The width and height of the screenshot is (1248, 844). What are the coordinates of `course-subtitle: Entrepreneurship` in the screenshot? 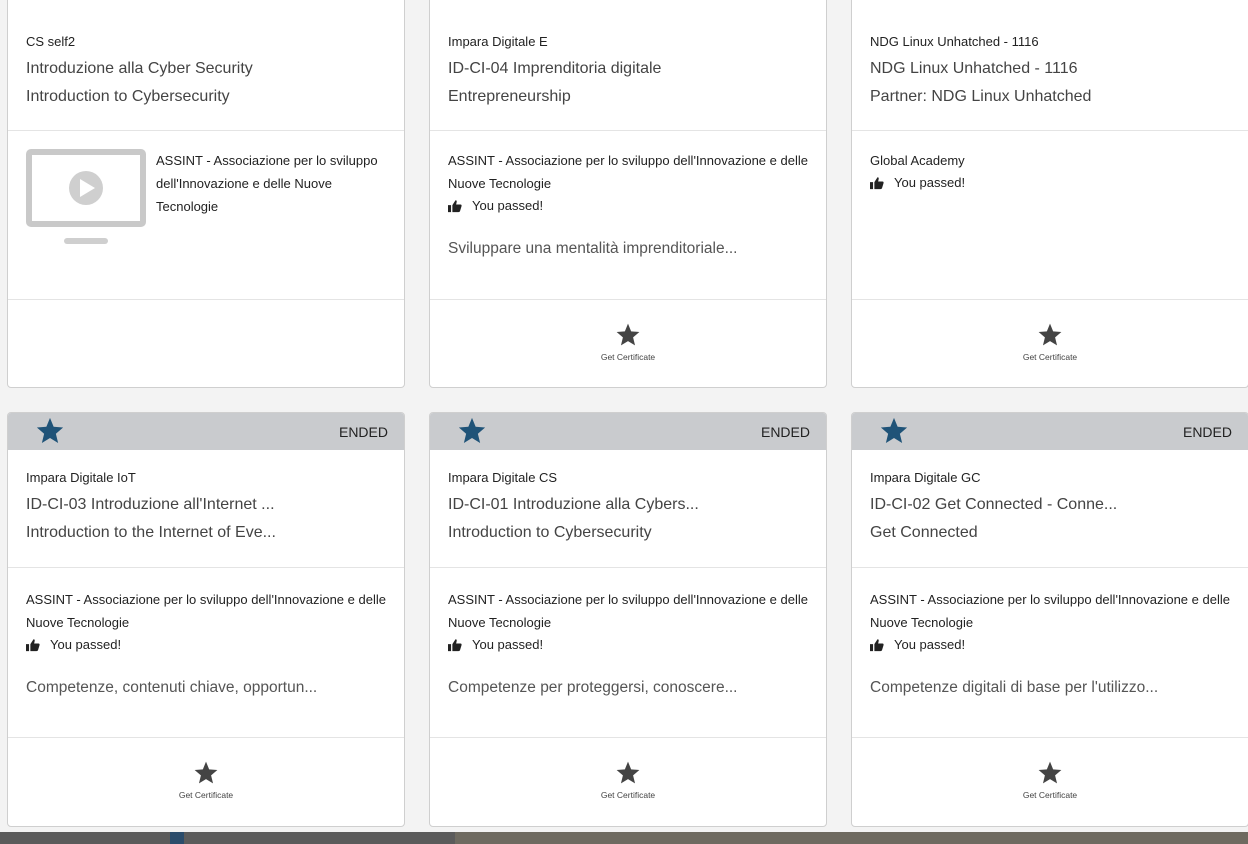 It's located at (509, 96).